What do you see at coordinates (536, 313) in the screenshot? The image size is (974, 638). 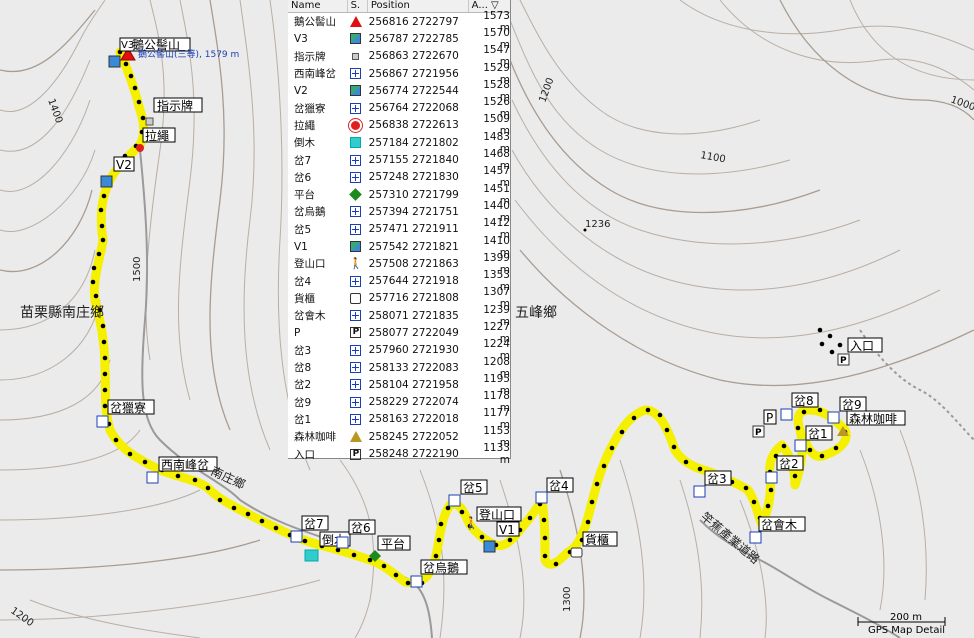 I see `township-east-label: 五峰鄉` at bounding box center [536, 313].